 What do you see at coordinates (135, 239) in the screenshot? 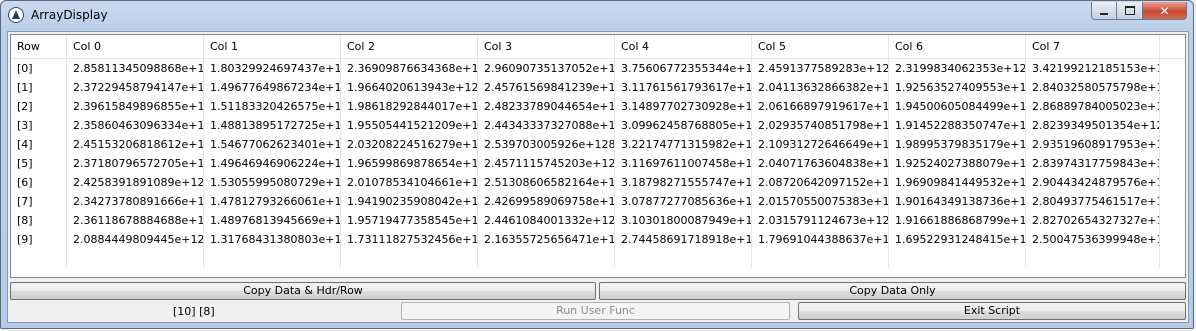
I see `table-cell: 2.0884449809445e+128` at bounding box center [135, 239].